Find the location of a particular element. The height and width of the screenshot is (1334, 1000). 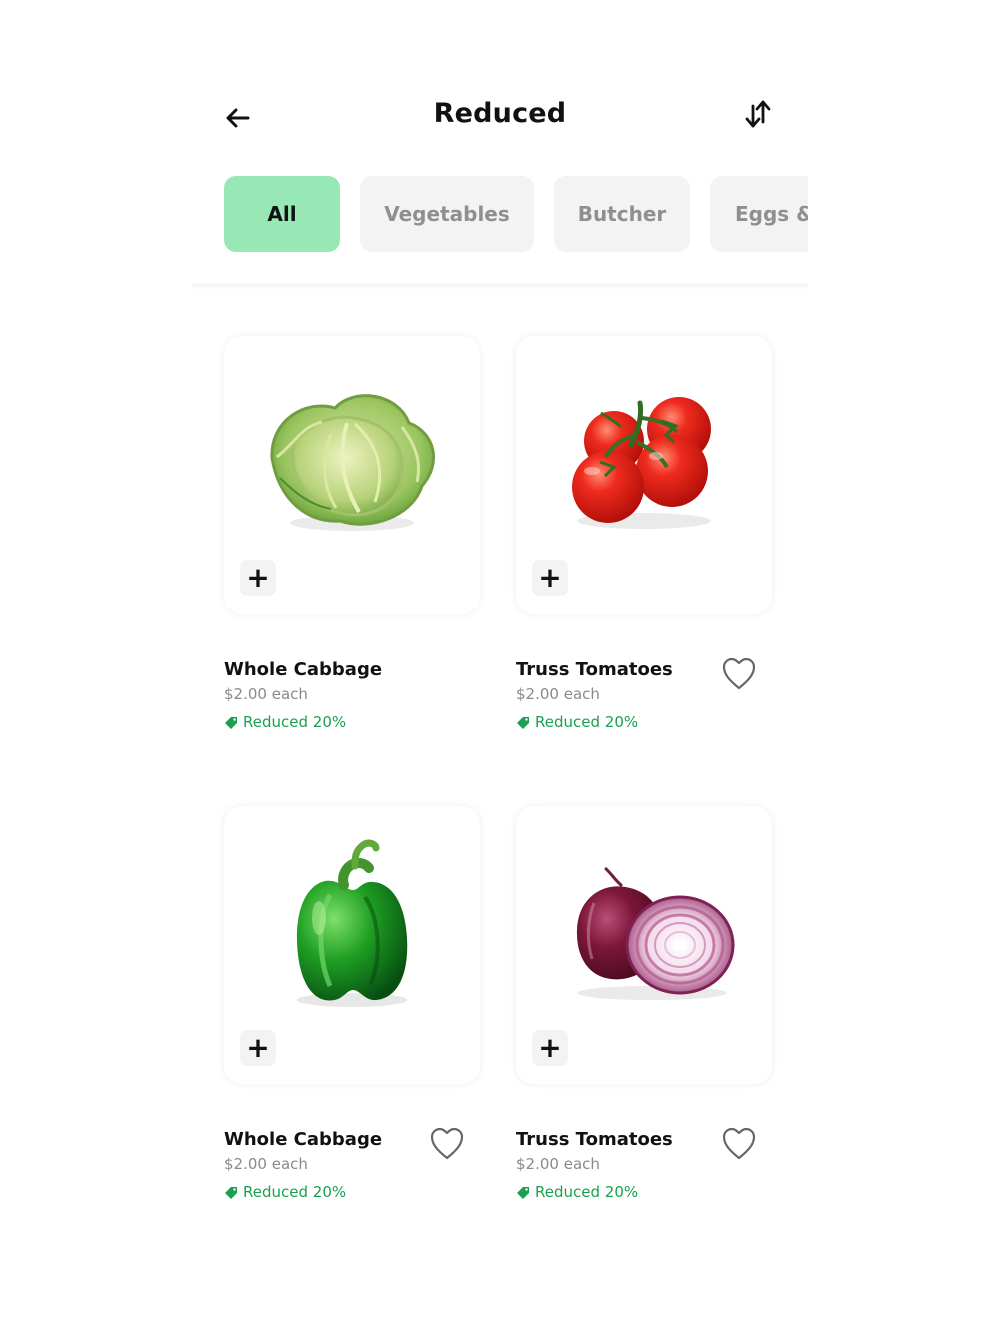

header-divider is located at coordinates (500, 287).